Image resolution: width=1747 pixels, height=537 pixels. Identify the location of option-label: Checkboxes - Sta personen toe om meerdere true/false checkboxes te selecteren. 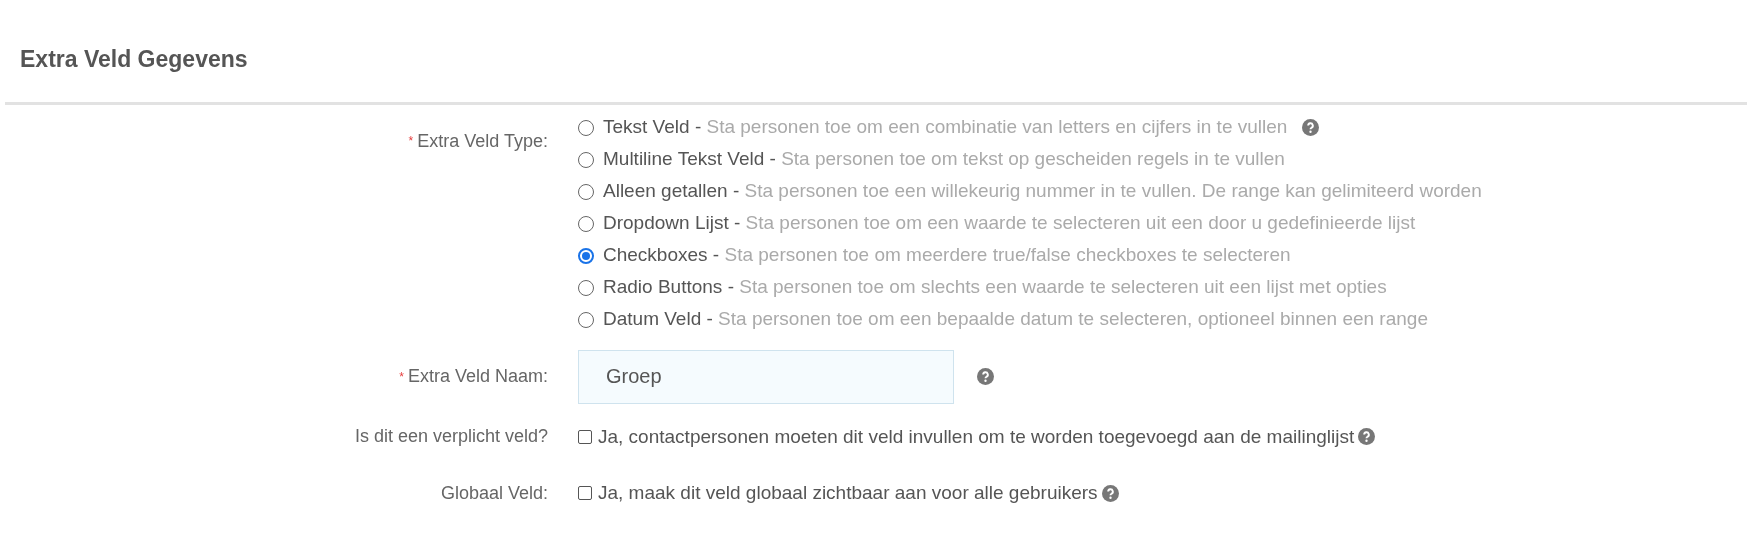
(947, 255).